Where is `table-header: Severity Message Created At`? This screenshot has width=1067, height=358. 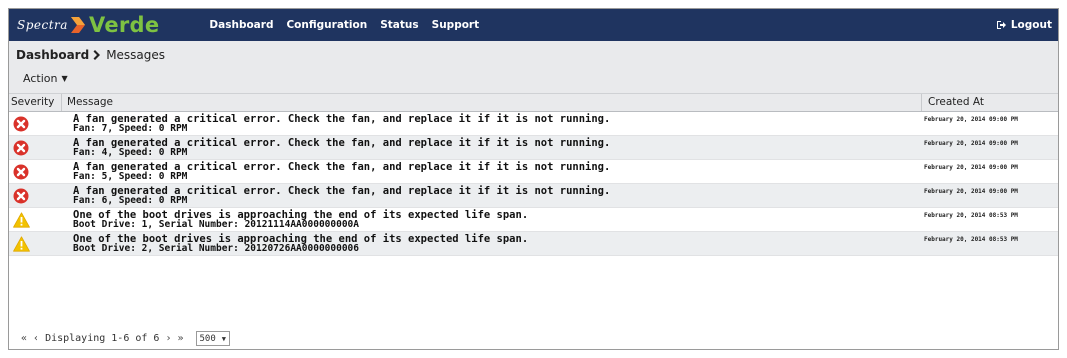 table-header: Severity Message Created At is located at coordinates (533, 103).